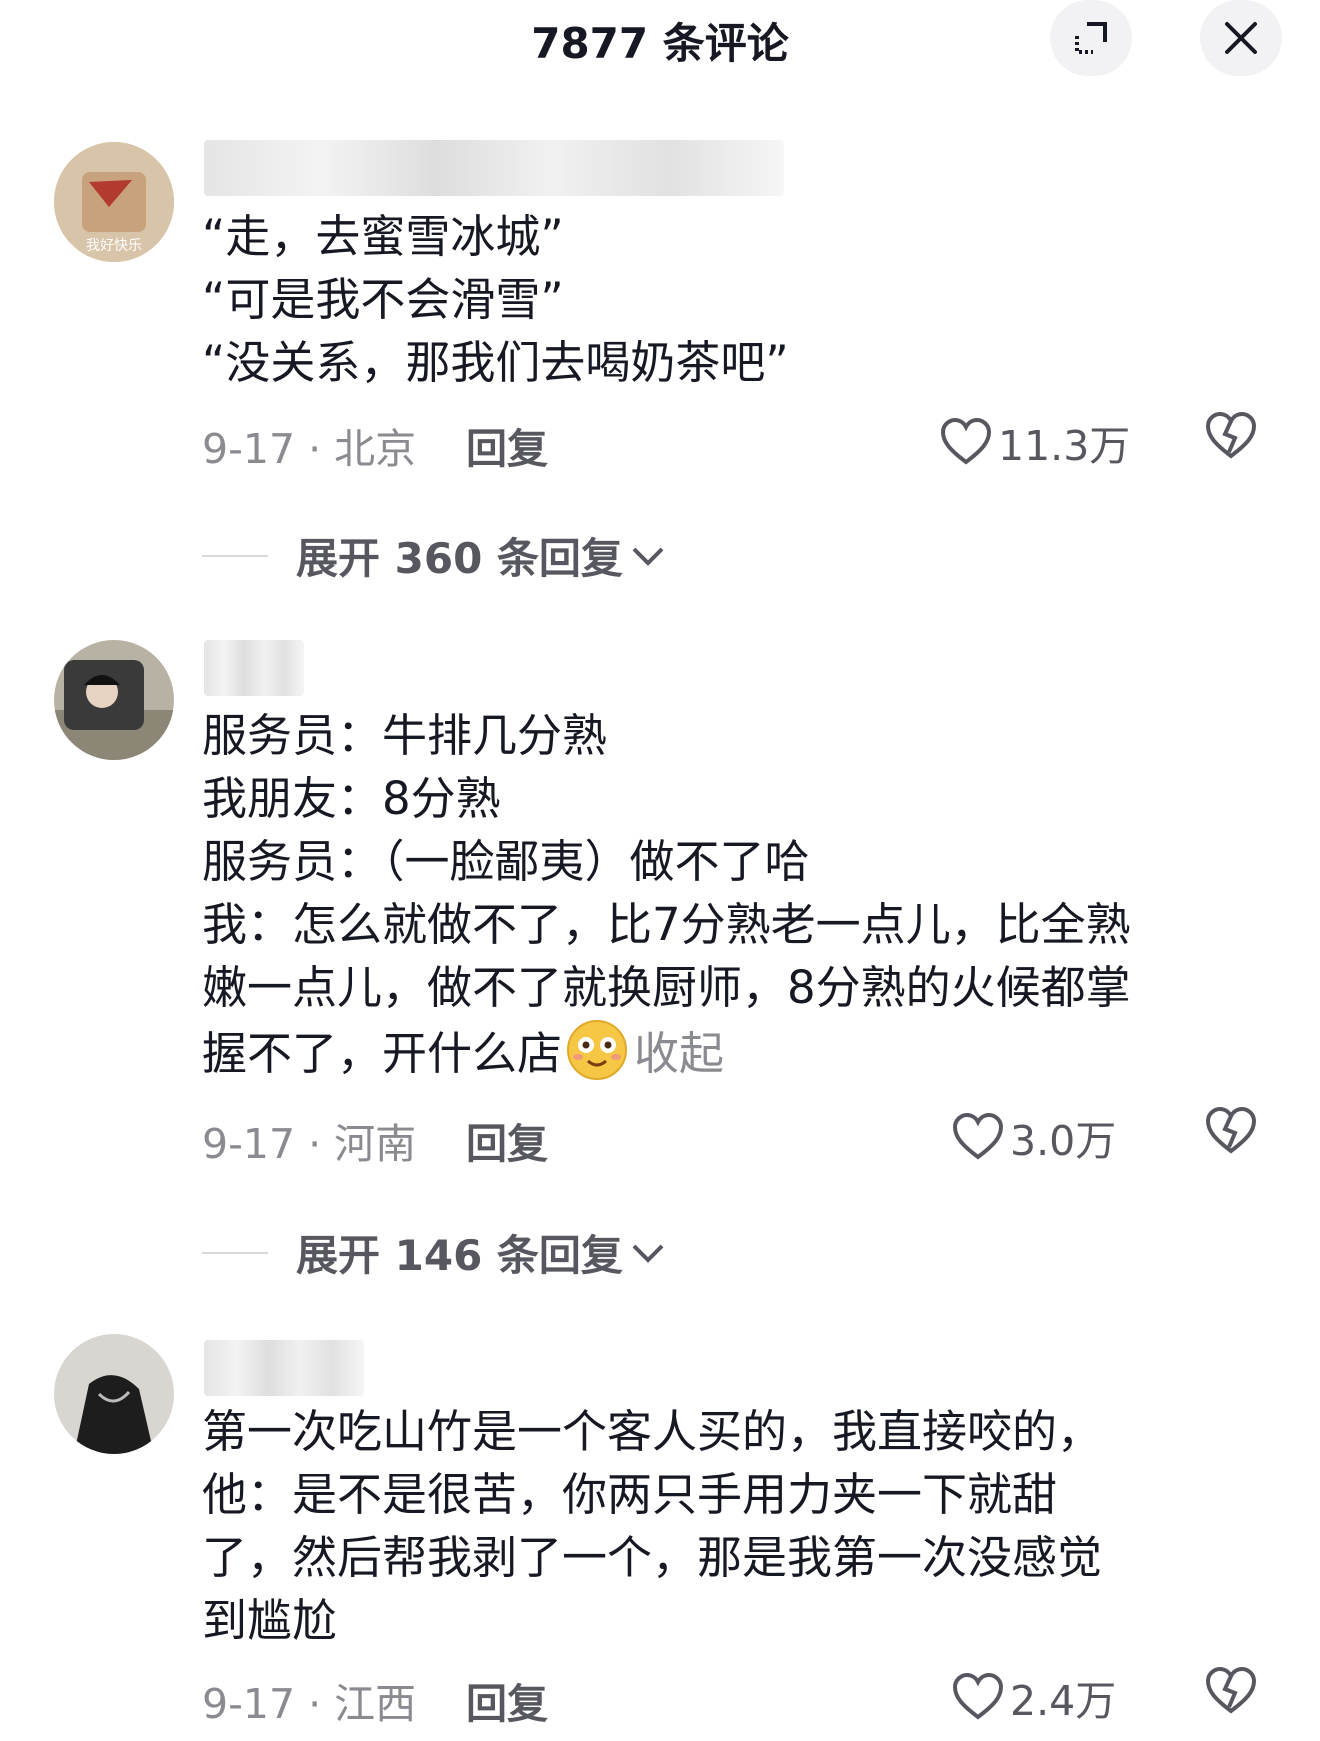 This screenshot has height=1741, width=1320. I want to click on comment-line: “没关系，那我们去喝奶茶吧”, so click(495, 362).